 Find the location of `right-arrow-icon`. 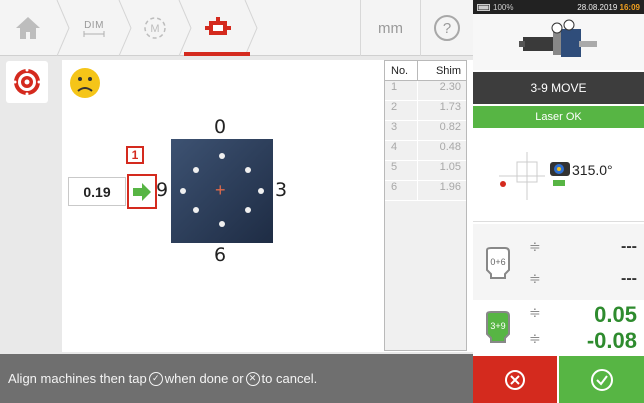

right-arrow-icon is located at coordinates (142, 191).